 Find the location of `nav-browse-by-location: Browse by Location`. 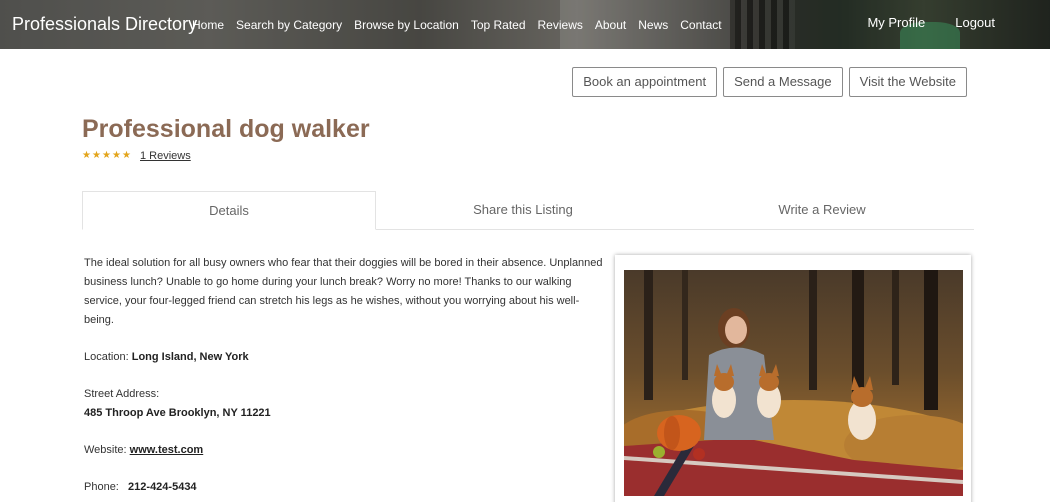

nav-browse-by-location: Browse by Location is located at coordinates (406, 25).